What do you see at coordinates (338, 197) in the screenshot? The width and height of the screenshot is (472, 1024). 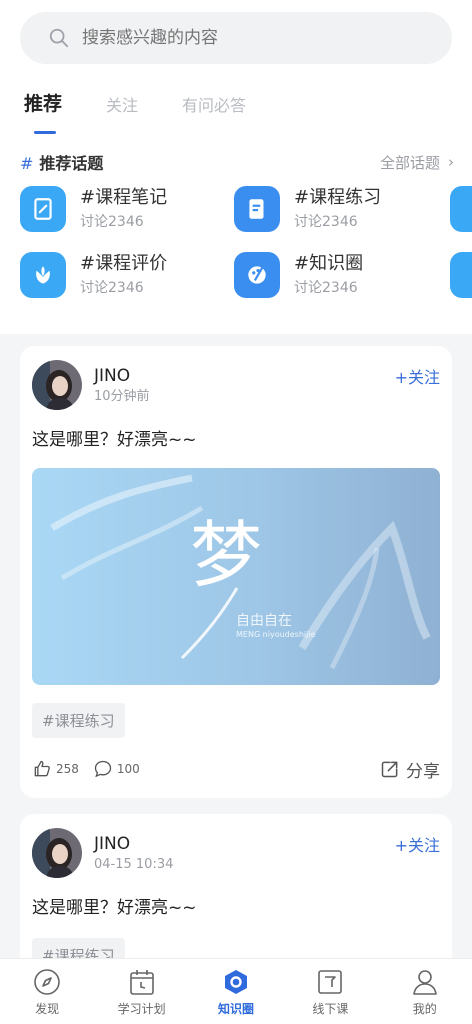 I see `topic-name: #课程练习` at bounding box center [338, 197].